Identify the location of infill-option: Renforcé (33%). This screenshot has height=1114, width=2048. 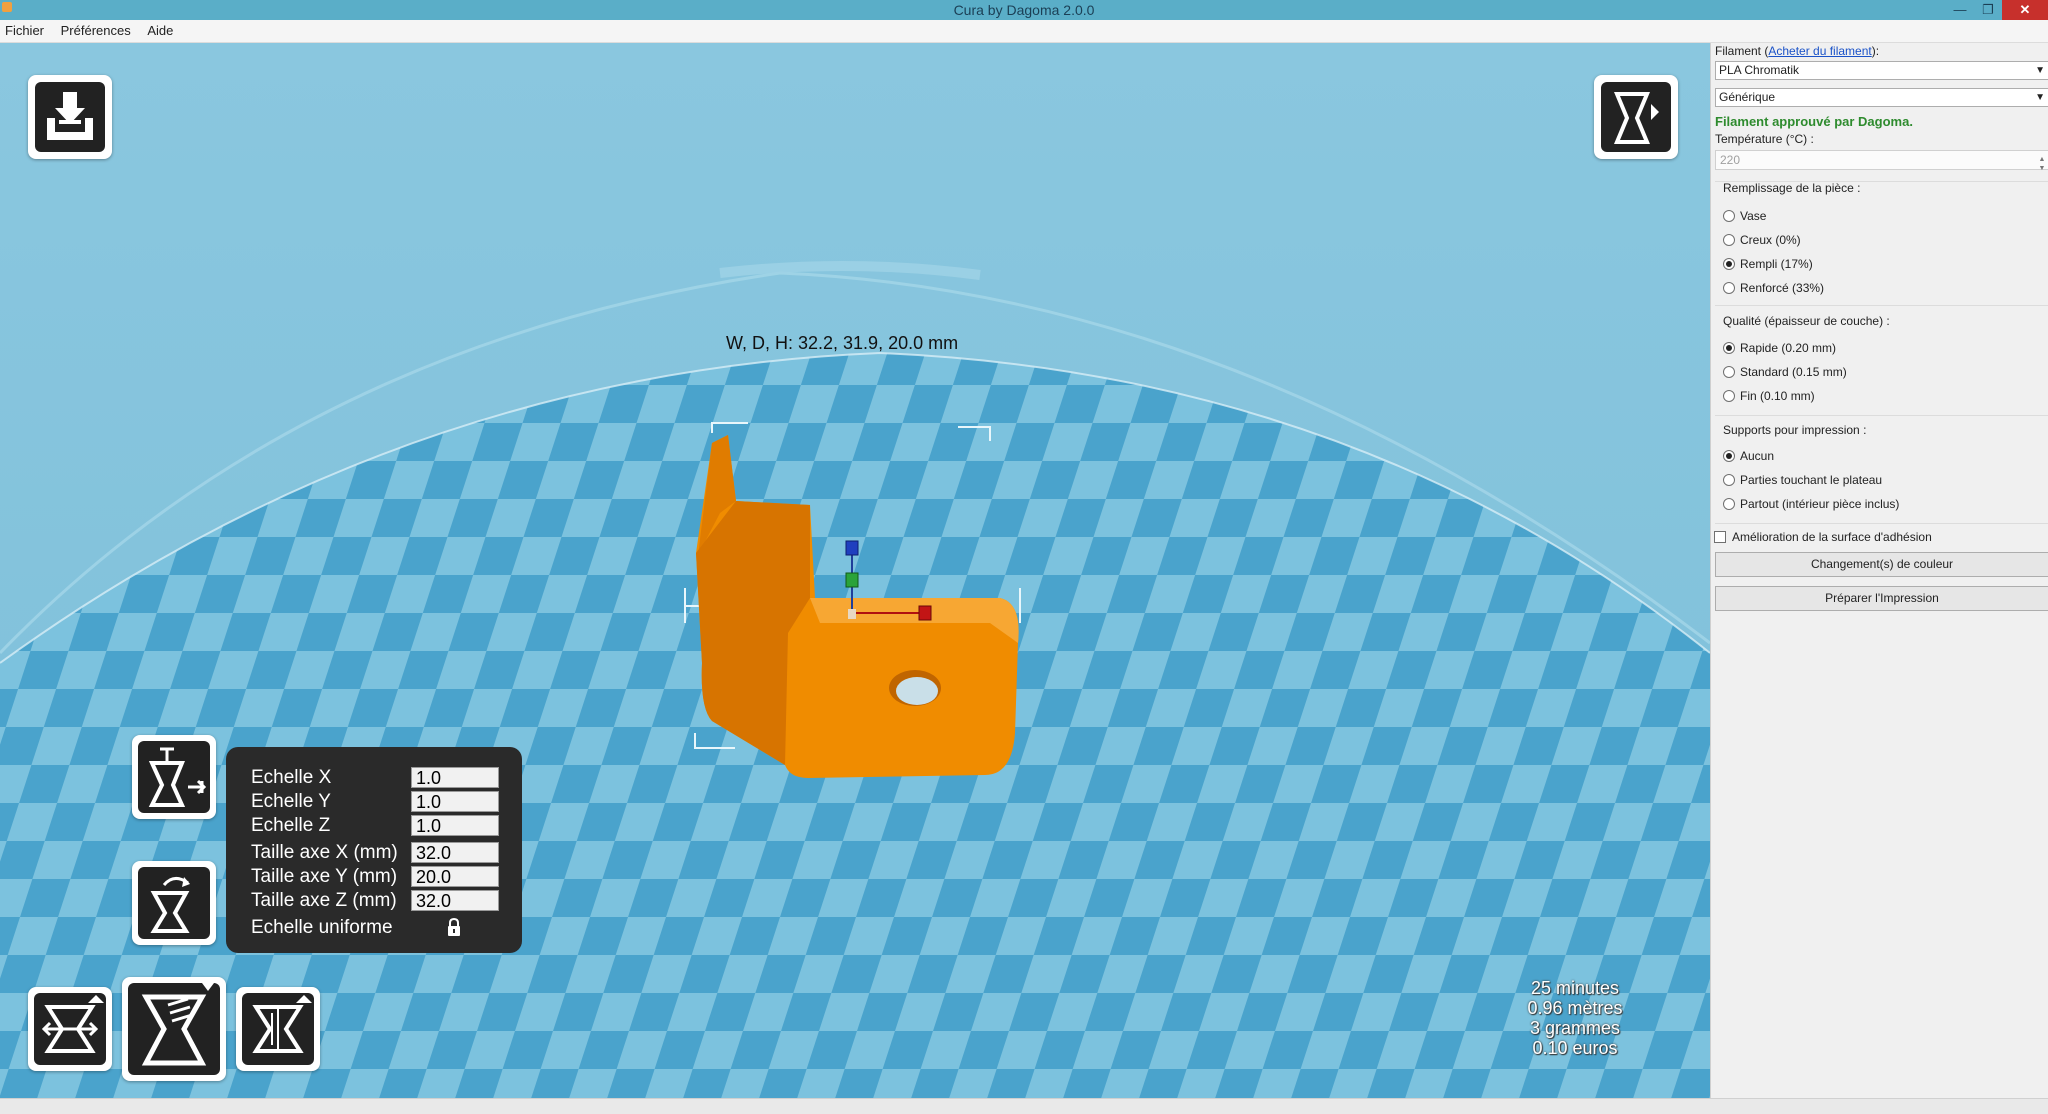
(1773, 288).